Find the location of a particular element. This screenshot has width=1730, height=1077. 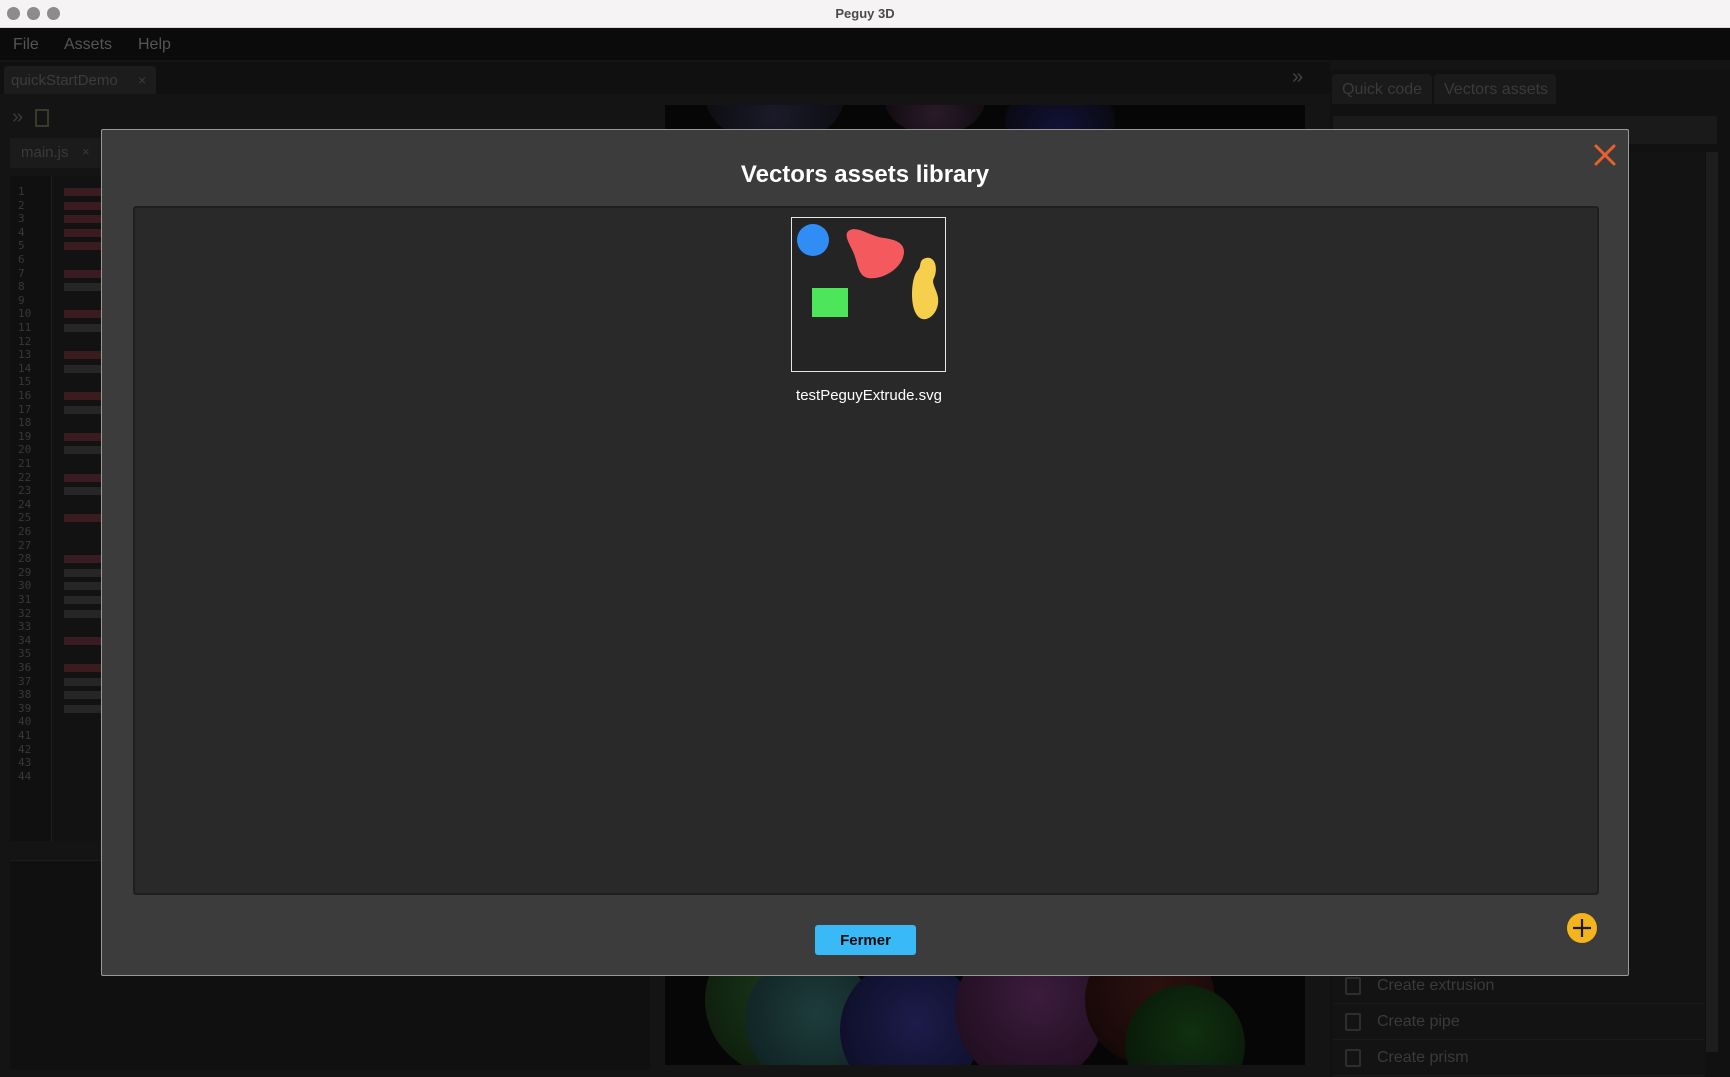

title-bar: Peguy 3D is located at coordinates (865, 14).